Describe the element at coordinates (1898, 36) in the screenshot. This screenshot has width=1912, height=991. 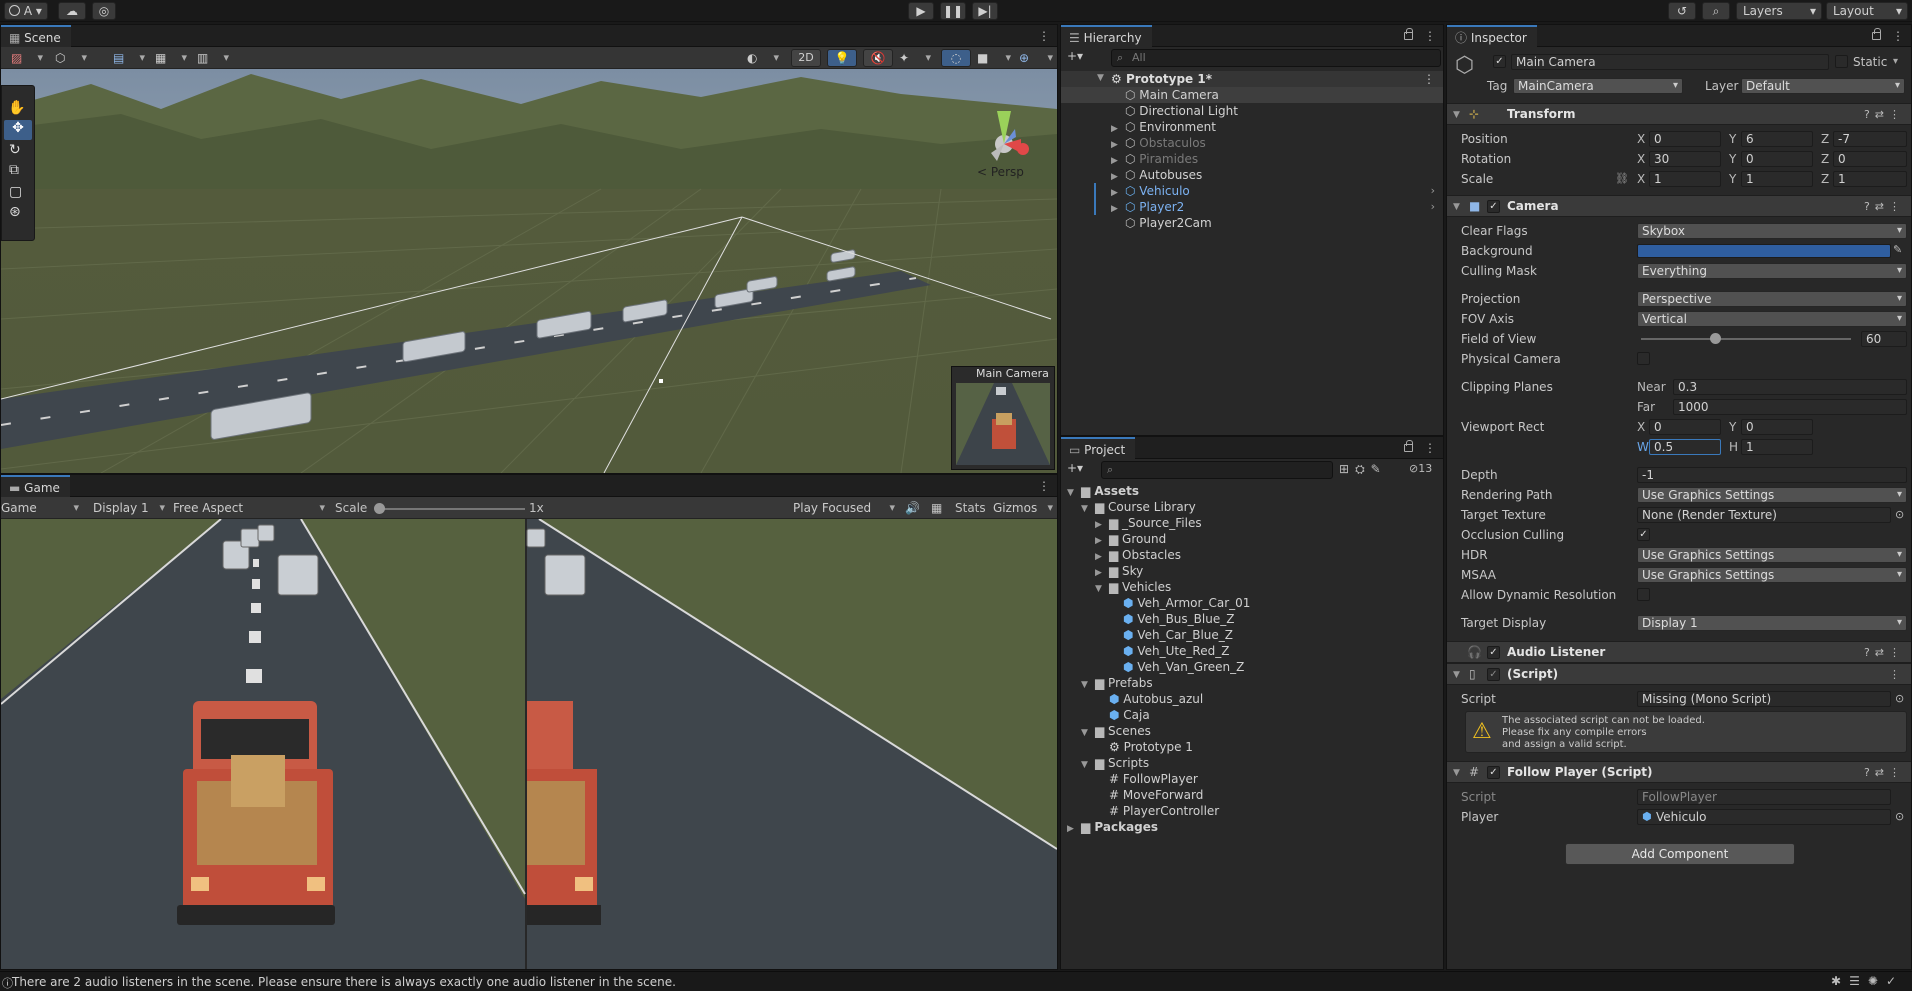
I see `inspector-menu-icon: ⋮` at that location.